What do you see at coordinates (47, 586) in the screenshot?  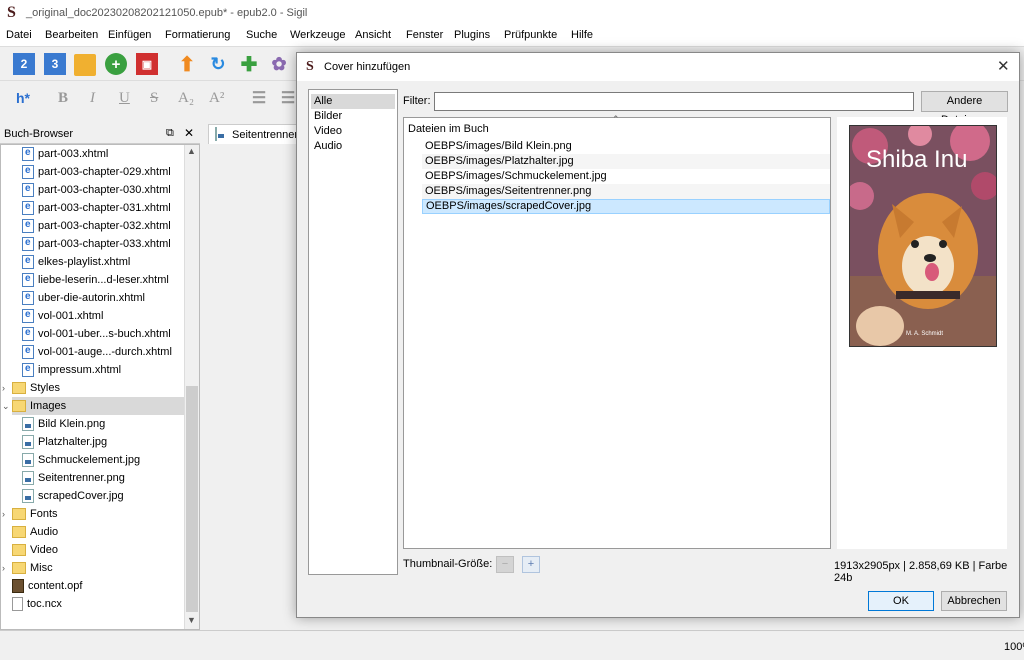 I see `tree-item: content.opf` at bounding box center [47, 586].